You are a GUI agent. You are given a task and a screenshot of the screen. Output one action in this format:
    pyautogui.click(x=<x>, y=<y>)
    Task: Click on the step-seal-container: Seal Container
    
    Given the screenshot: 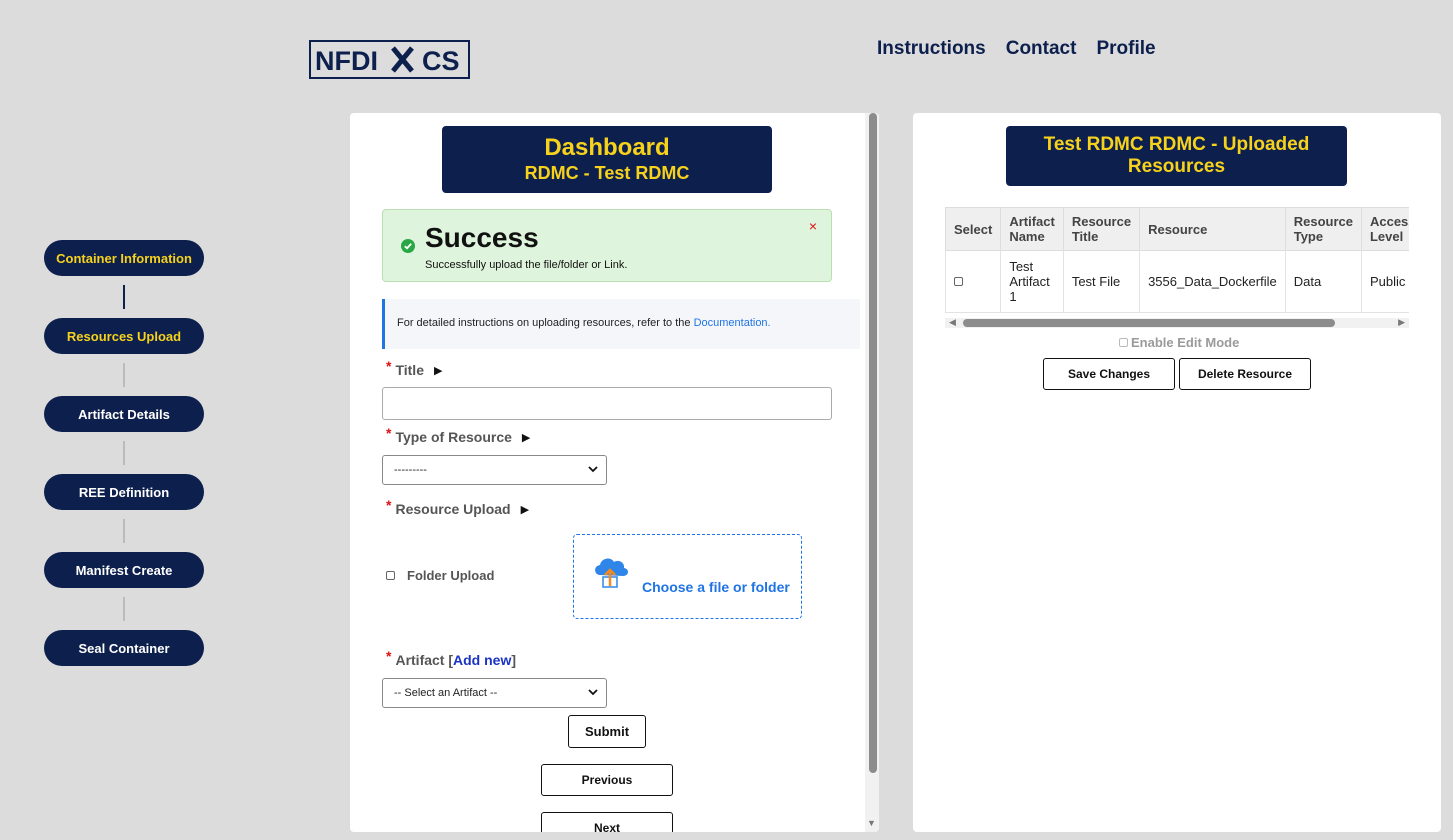 What is the action you would take?
    pyautogui.click(x=124, y=648)
    